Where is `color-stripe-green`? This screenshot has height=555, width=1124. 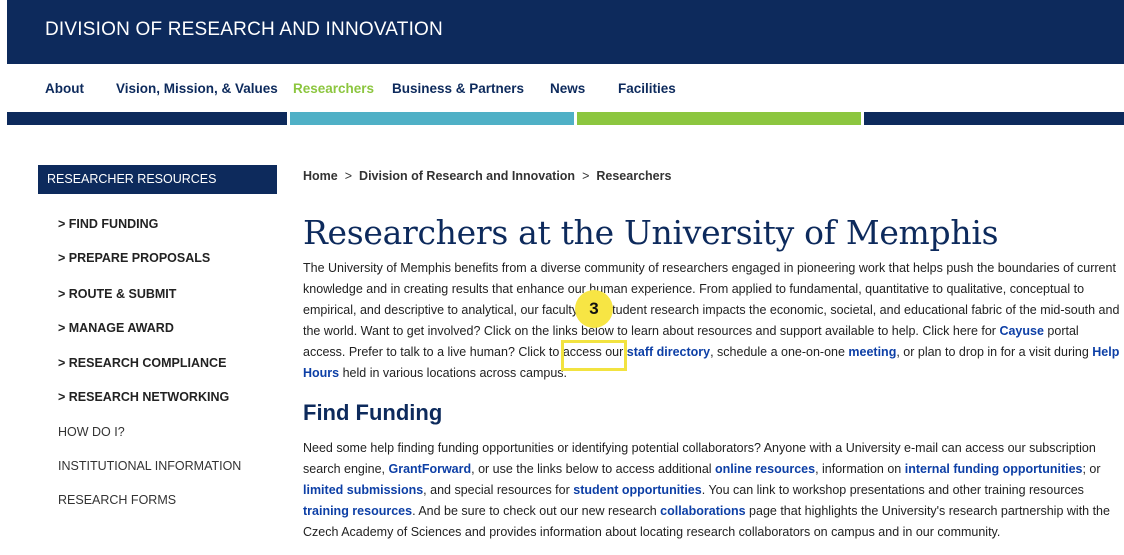 color-stripe-green is located at coordinates (719, 118).